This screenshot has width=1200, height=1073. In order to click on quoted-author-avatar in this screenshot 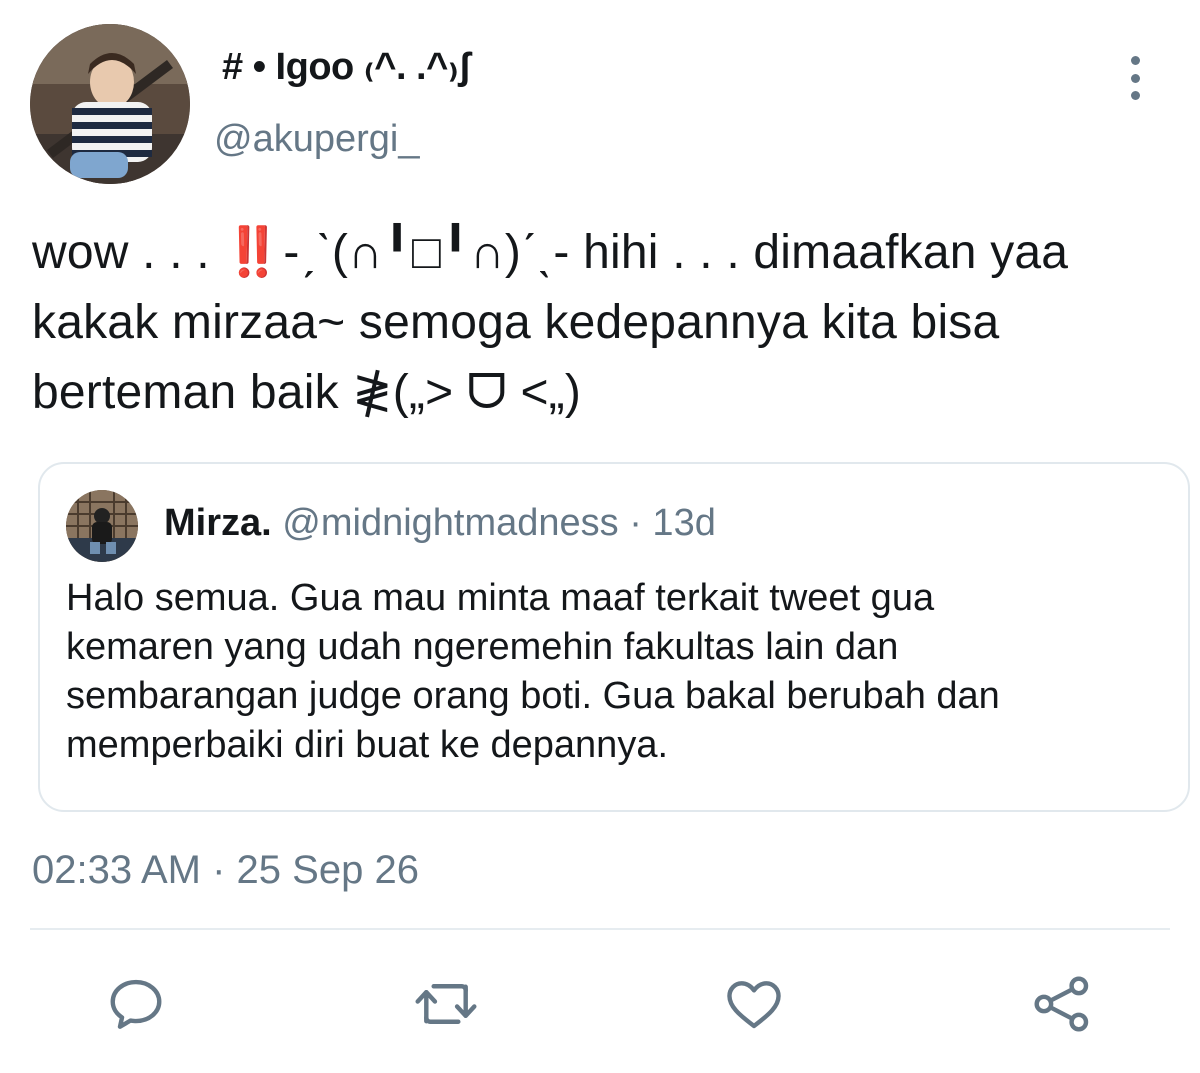, I will do `click(102, 526)`.